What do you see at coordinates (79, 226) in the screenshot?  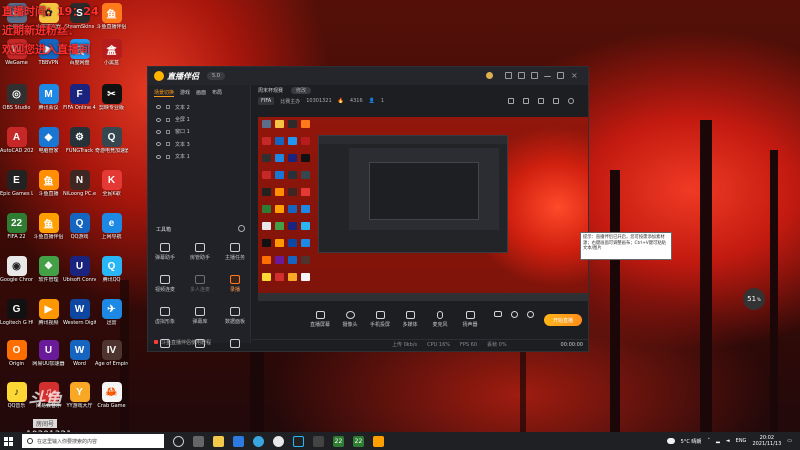 I see `desktop-icon: Q QQ游戏` at bounding box center [79, 226].